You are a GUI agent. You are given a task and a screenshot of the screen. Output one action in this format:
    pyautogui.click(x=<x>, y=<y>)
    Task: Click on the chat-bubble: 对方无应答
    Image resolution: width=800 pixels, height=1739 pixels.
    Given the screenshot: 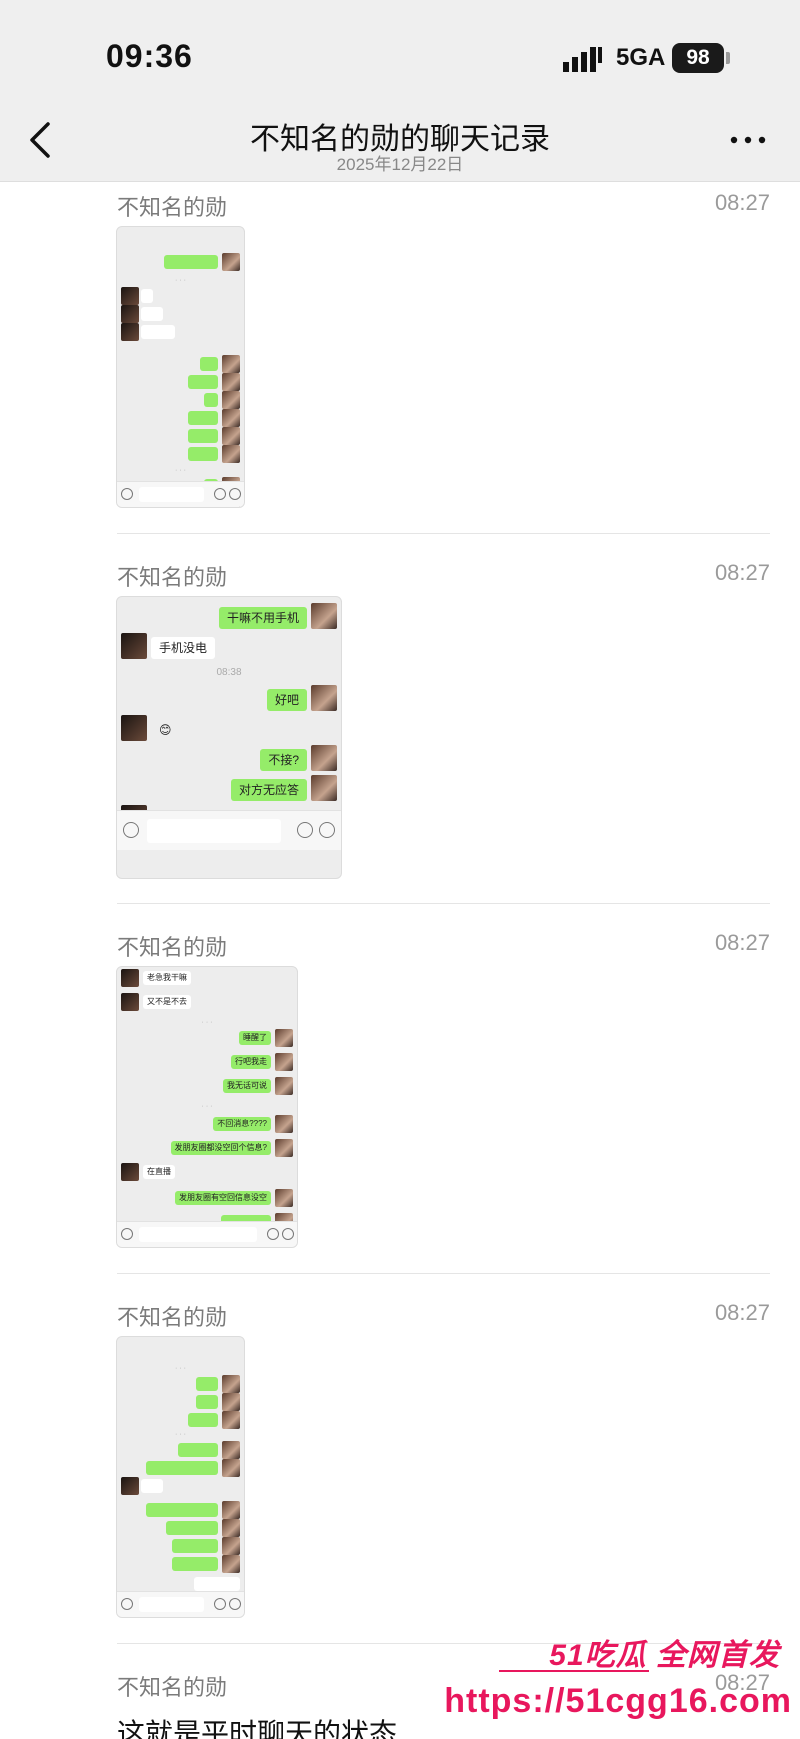 What is the action you would take?
    pyautogui.click(x=268, y=790)
    